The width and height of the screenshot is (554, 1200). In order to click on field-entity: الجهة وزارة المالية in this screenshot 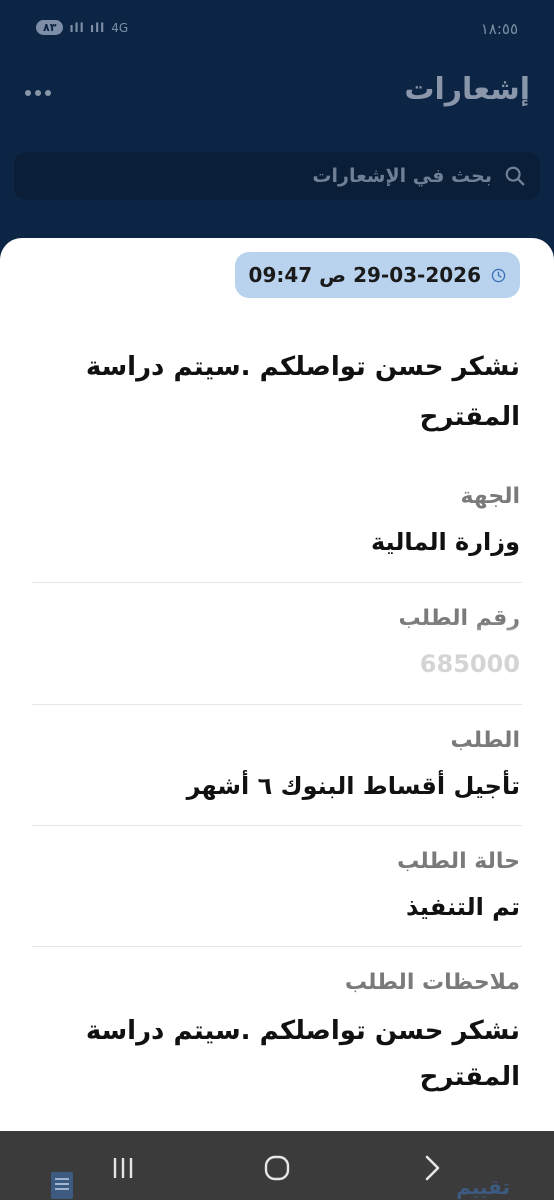, I will do `click(276, 521)`.